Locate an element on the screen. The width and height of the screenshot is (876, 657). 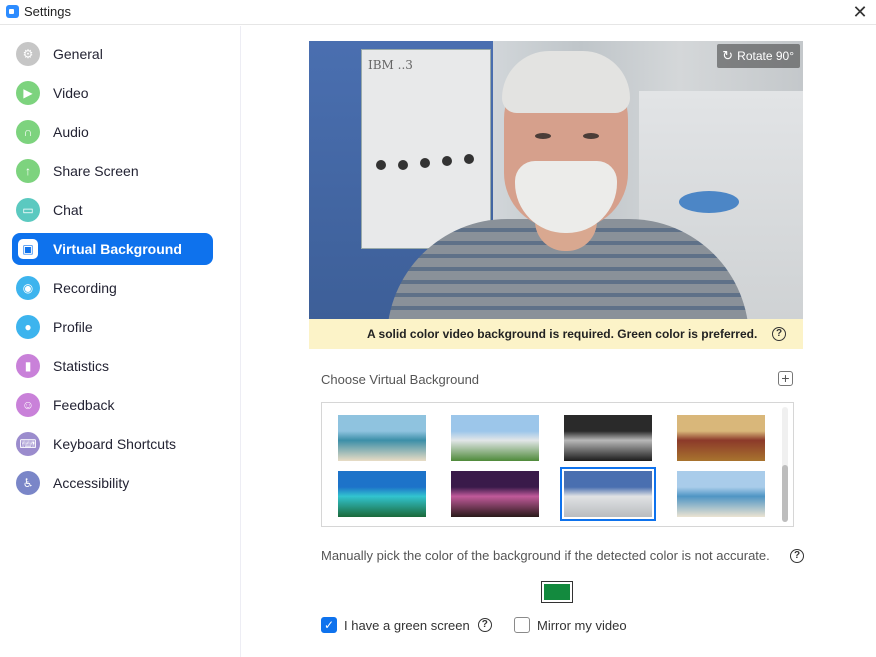
sidebar-item-label: Chat is located at coordinates (68, 210).